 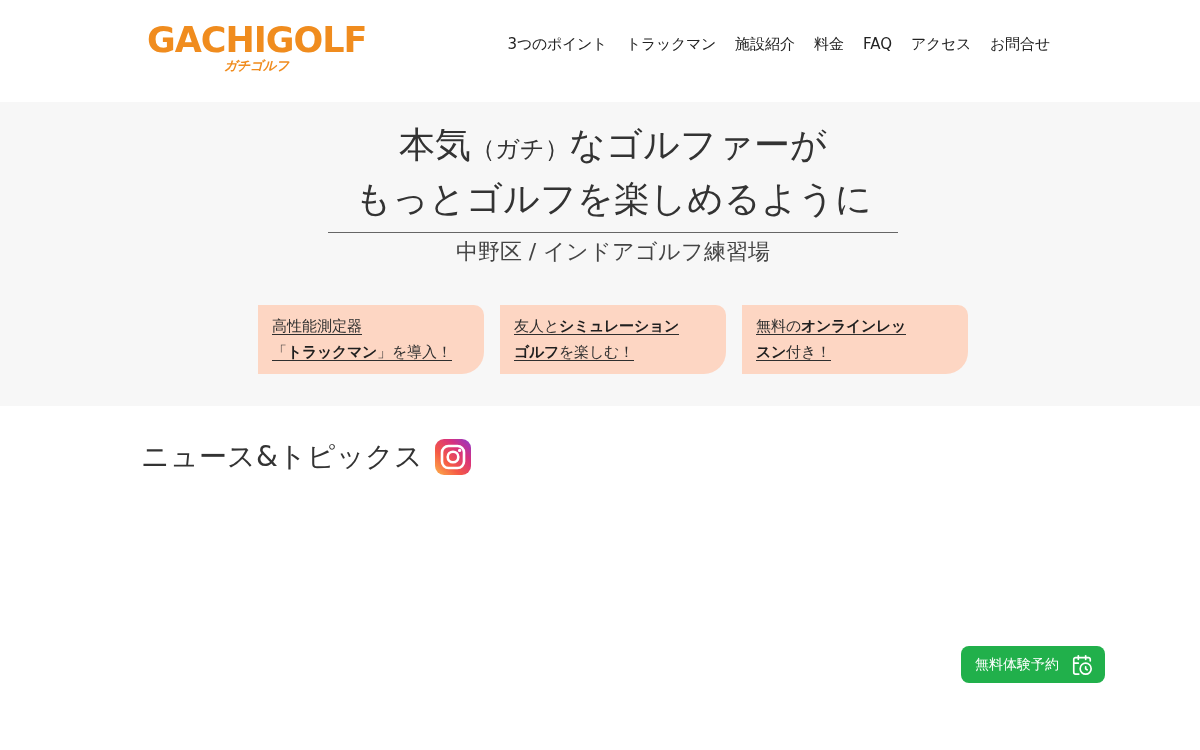 What do you see at coordinates (613, 172) in the screenshot?
I see `hero-headline: 本気（ガチ）なゴルファーが もっとゴルフを楽しめるように` at bounding box center [613, 172].